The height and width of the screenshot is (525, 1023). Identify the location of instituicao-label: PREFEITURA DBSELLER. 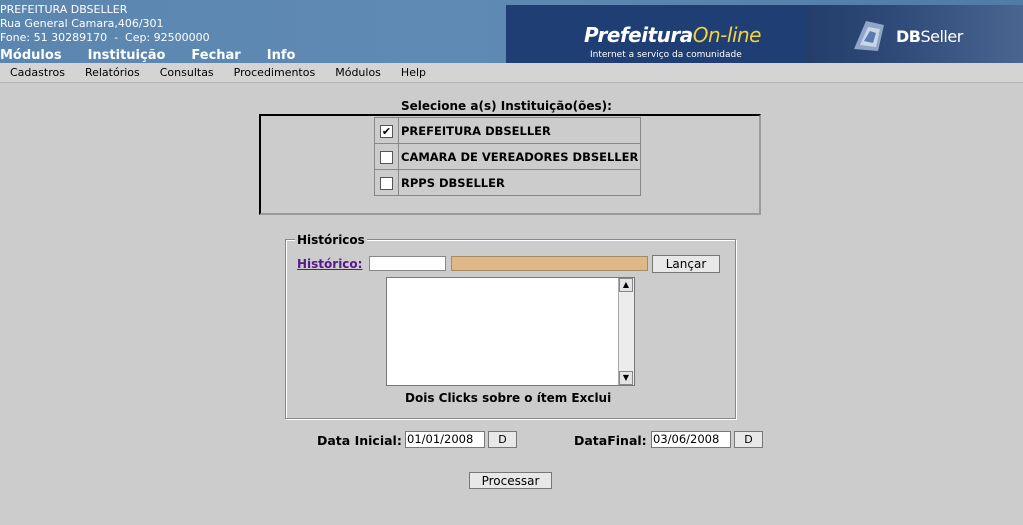
(519, 130).